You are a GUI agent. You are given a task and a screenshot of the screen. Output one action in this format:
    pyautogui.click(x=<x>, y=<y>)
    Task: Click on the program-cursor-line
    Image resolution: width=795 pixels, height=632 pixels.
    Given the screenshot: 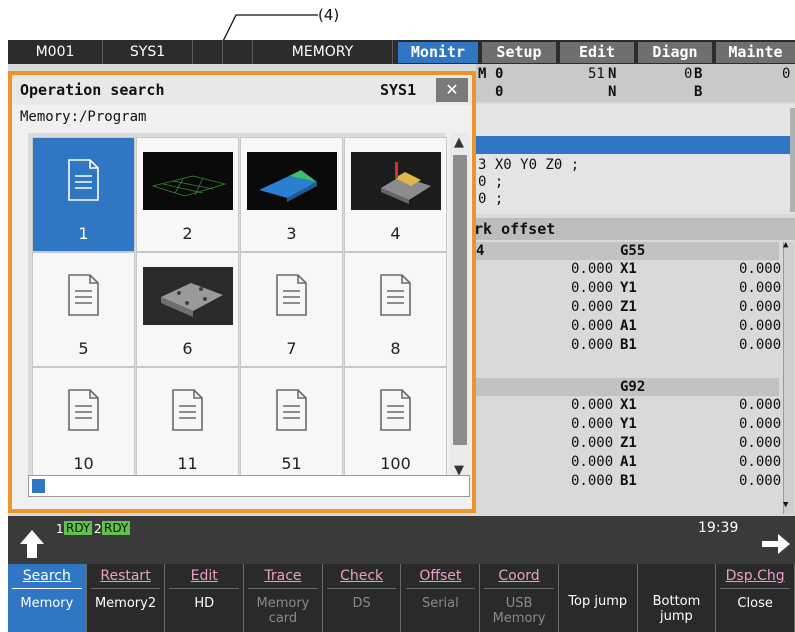 What is the action you would take?
    pyautogui.click(x=633, y=145)
    